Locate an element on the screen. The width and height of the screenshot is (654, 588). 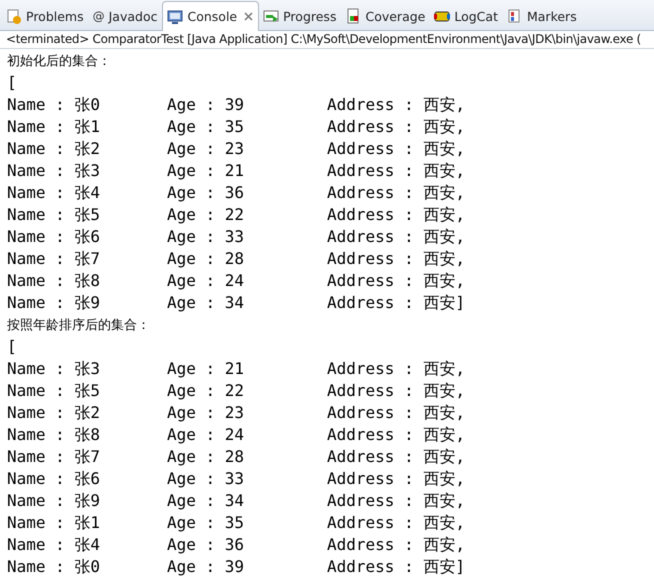
at-icon: @ is located at coordinates (98, 16).